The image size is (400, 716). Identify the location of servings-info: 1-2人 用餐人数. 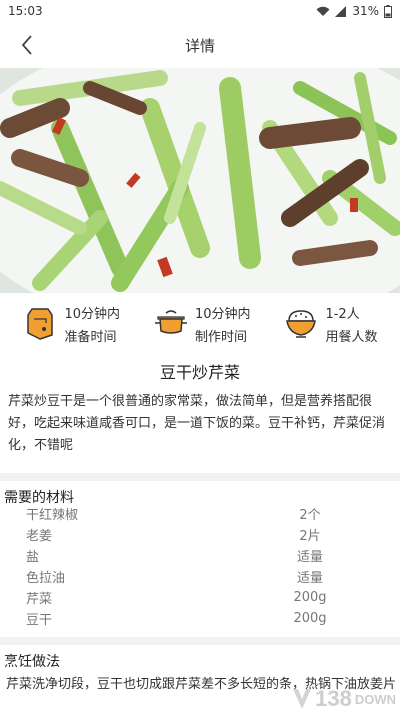
(330, 325).